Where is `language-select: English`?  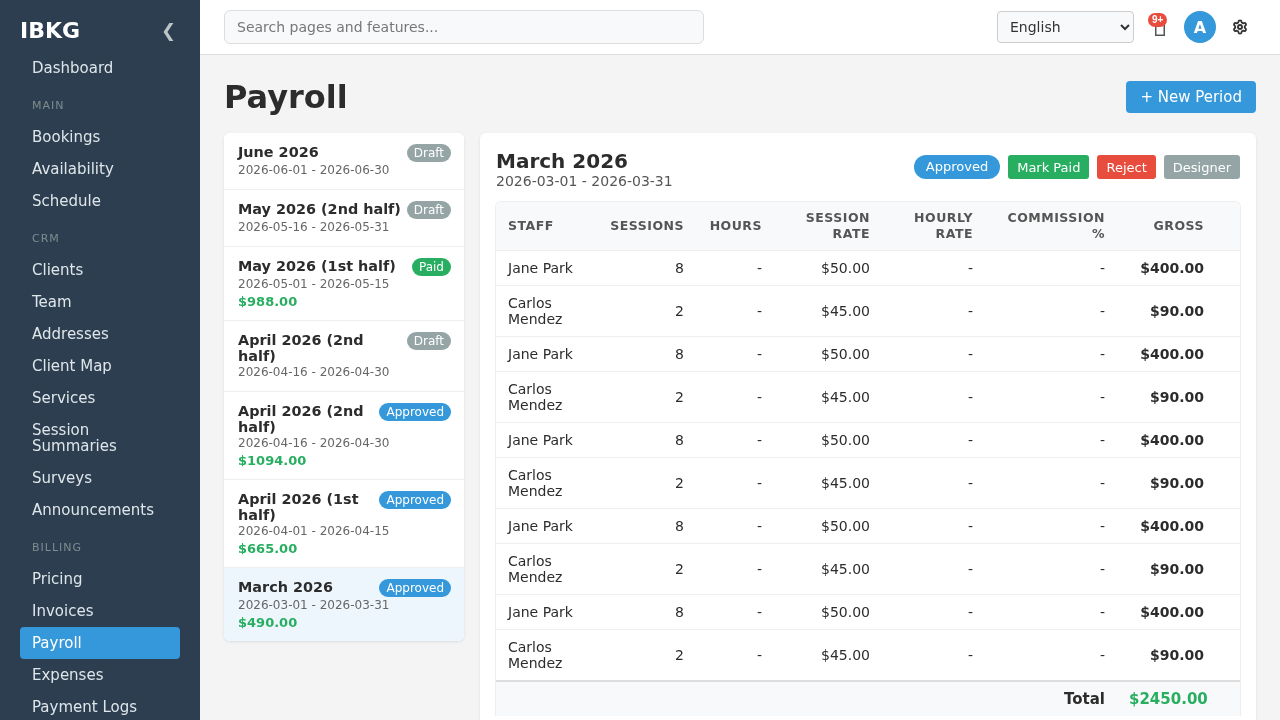 language-select: English is located at coordinates (1065, 27).